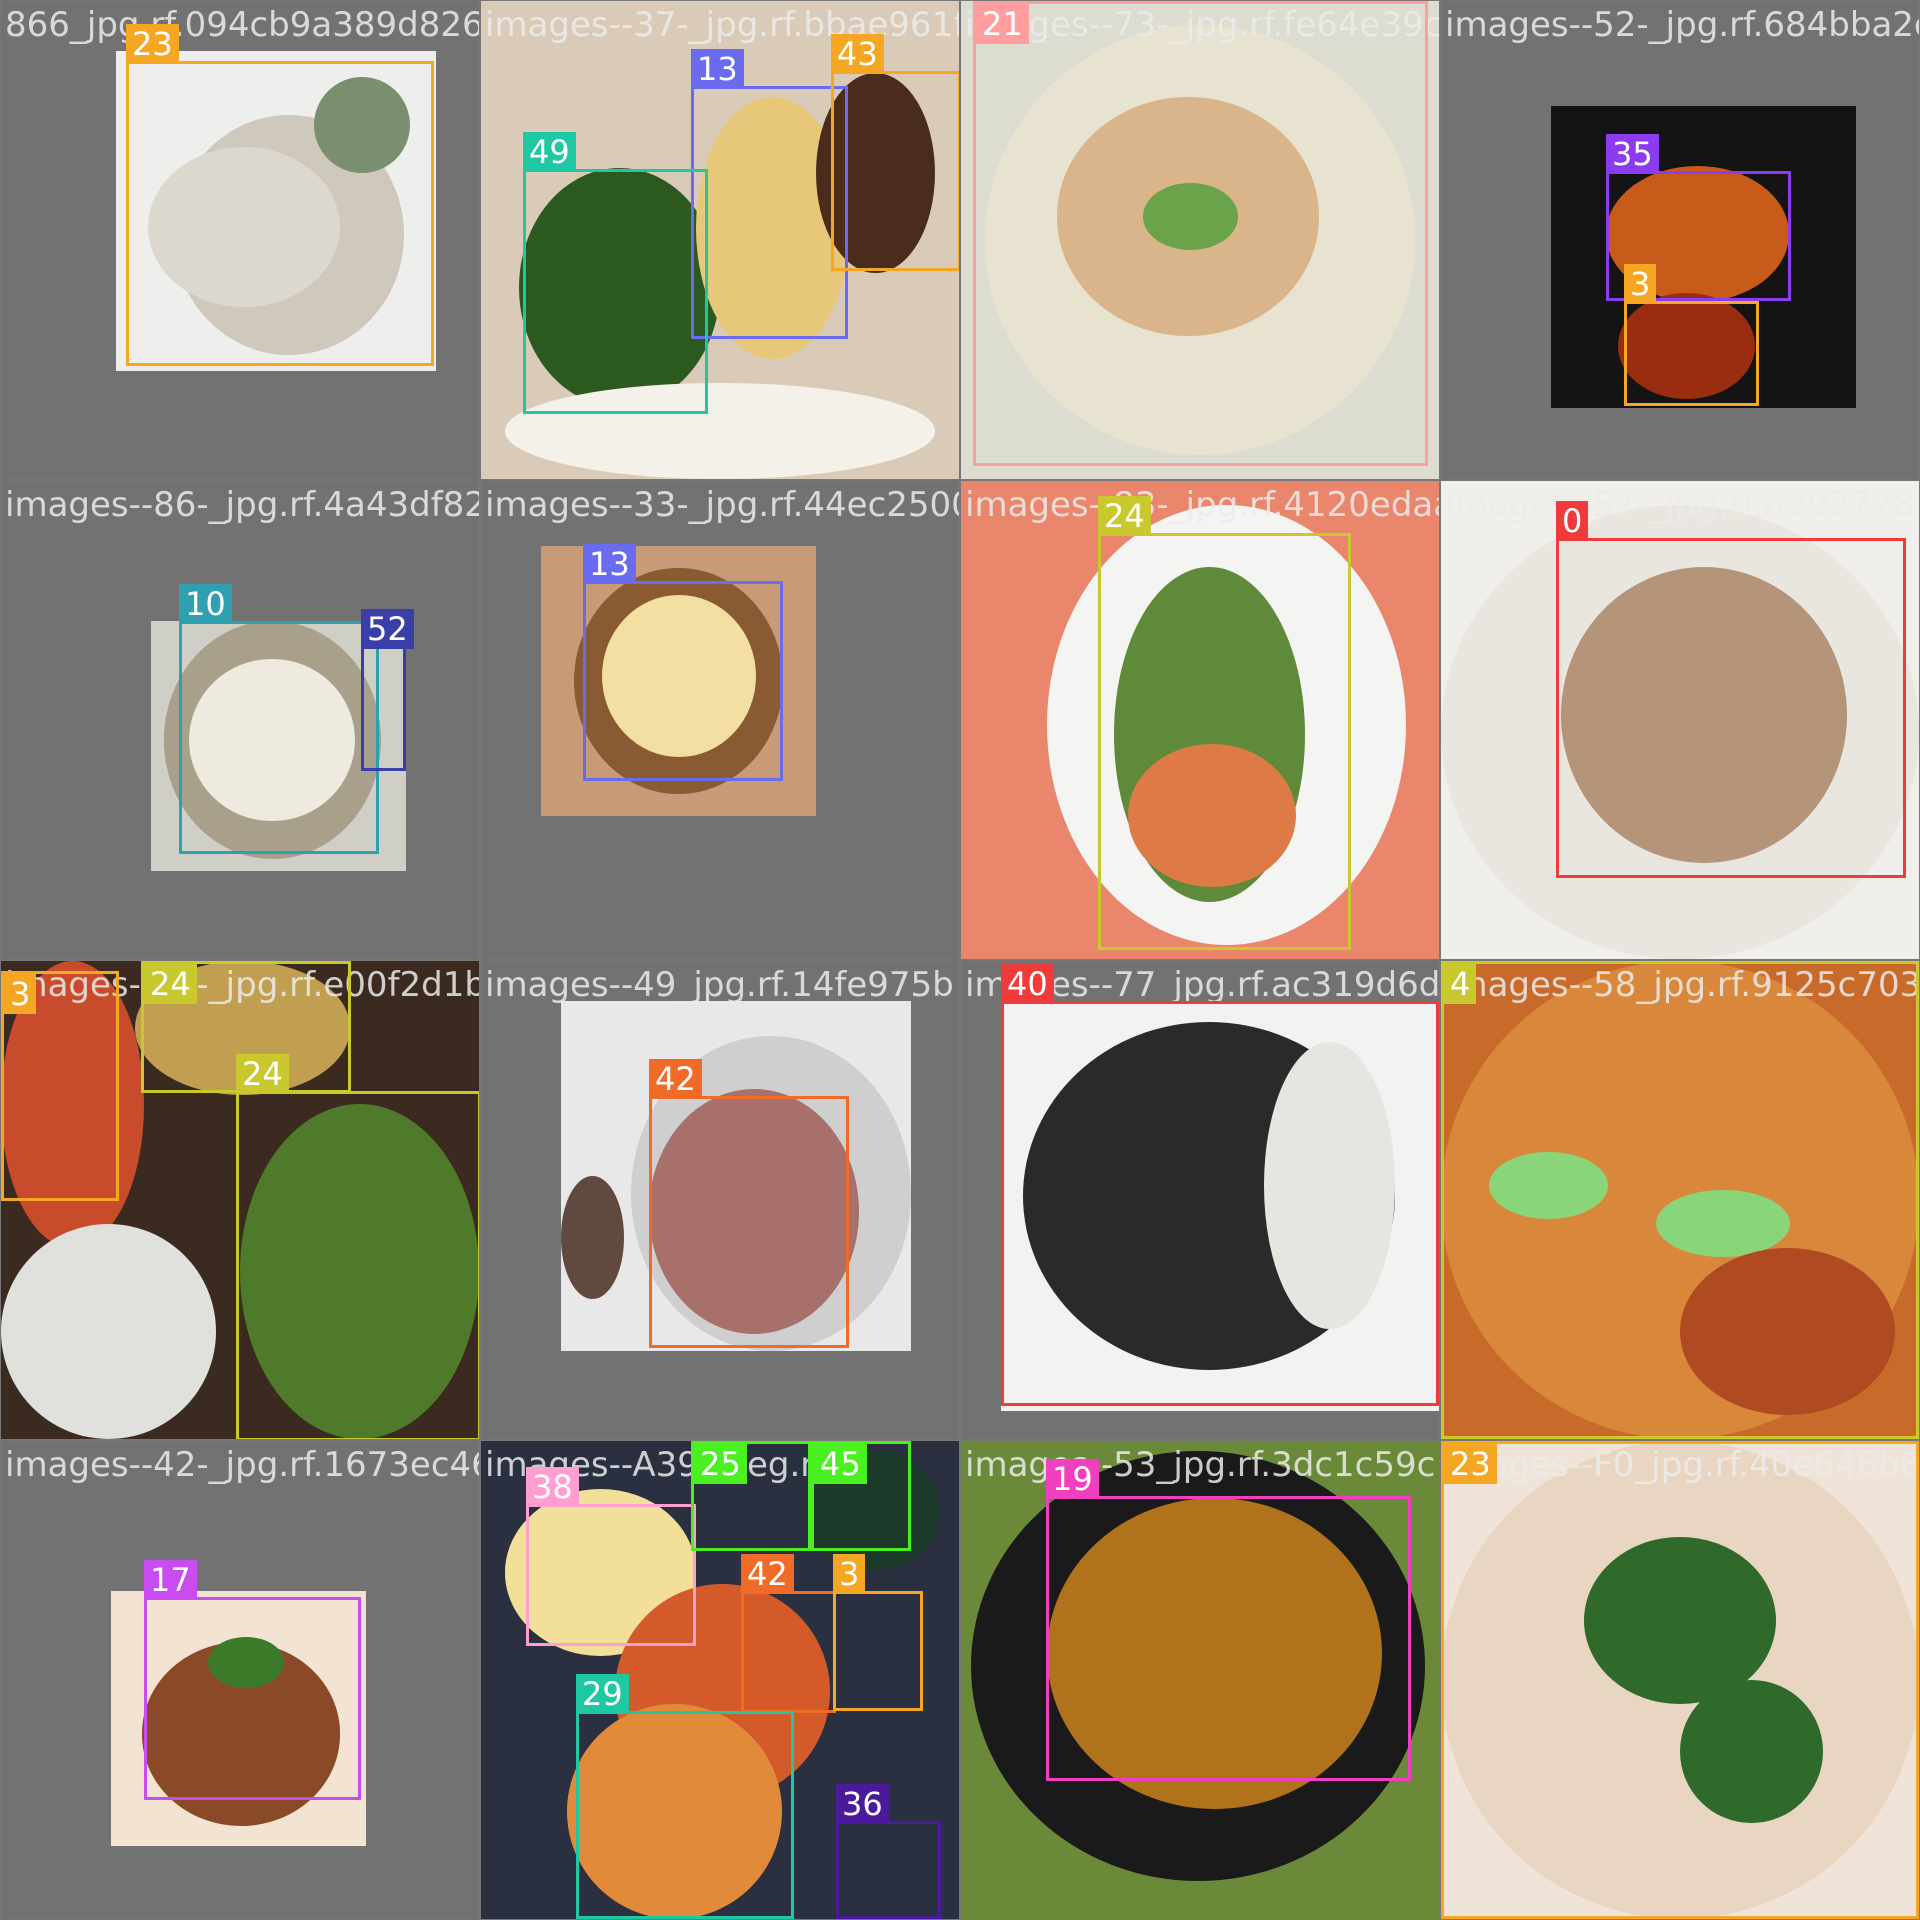  Describe the element at coordinates (611, 1556) in the screenshot. I see `bounding-box-class-38: 38` at that location.